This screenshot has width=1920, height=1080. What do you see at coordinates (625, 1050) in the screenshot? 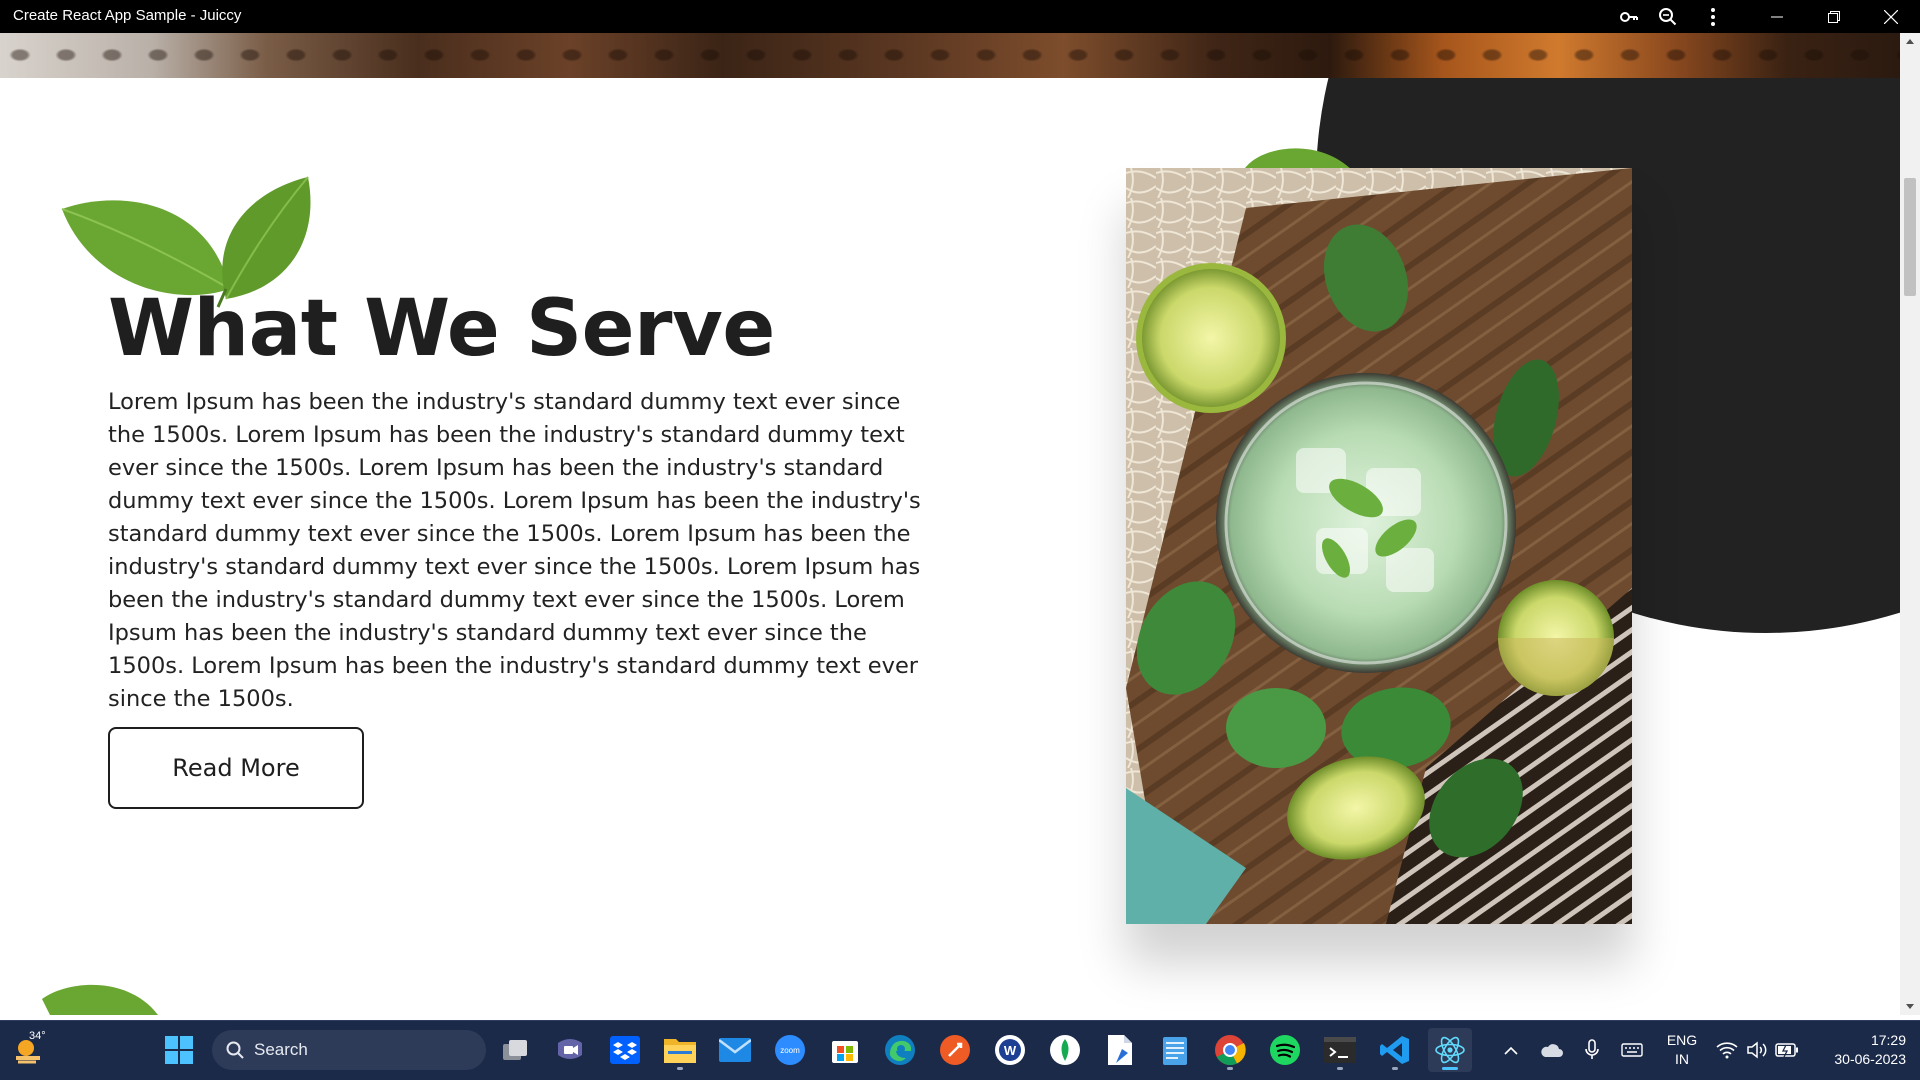
I see `dropbox-icon` at bounding box center [625, 1050].